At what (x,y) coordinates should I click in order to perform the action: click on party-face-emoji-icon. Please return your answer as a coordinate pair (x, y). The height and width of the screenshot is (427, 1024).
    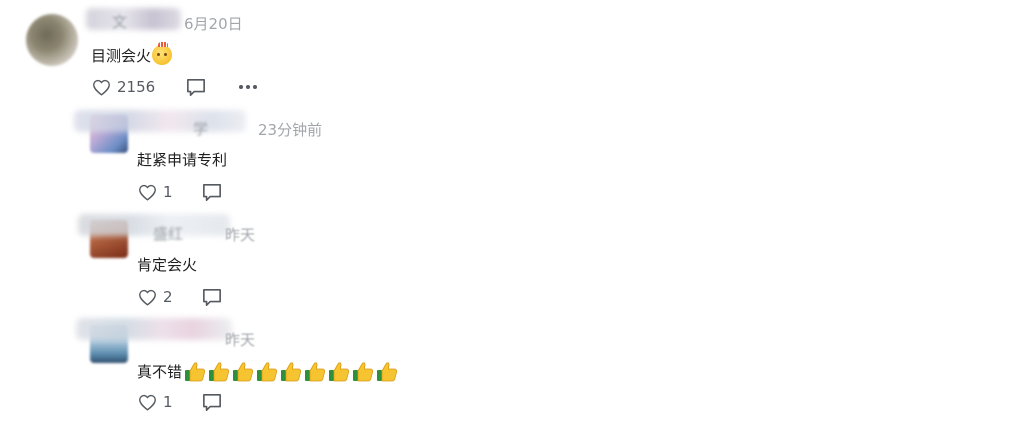
    Looking at the image, I should click on (162, 53).